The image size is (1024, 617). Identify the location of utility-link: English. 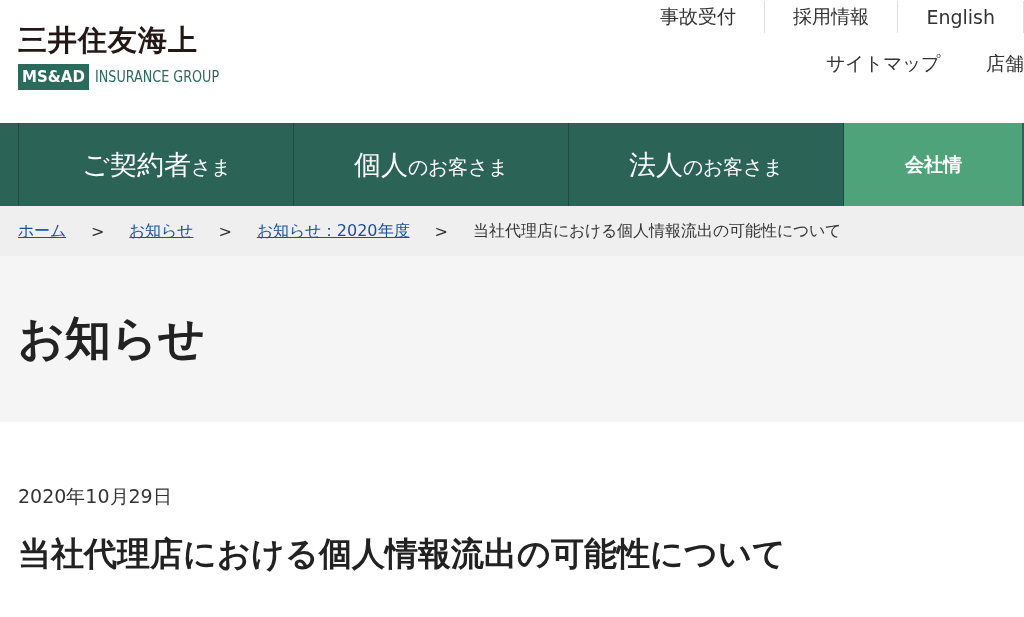
(960, 17).